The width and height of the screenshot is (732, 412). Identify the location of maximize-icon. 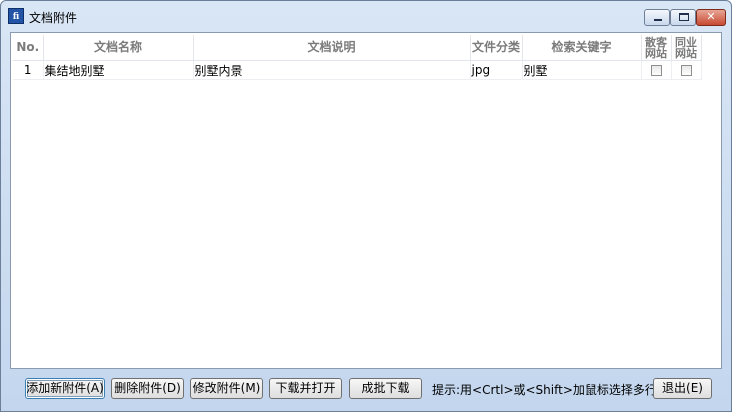
(684, 17).